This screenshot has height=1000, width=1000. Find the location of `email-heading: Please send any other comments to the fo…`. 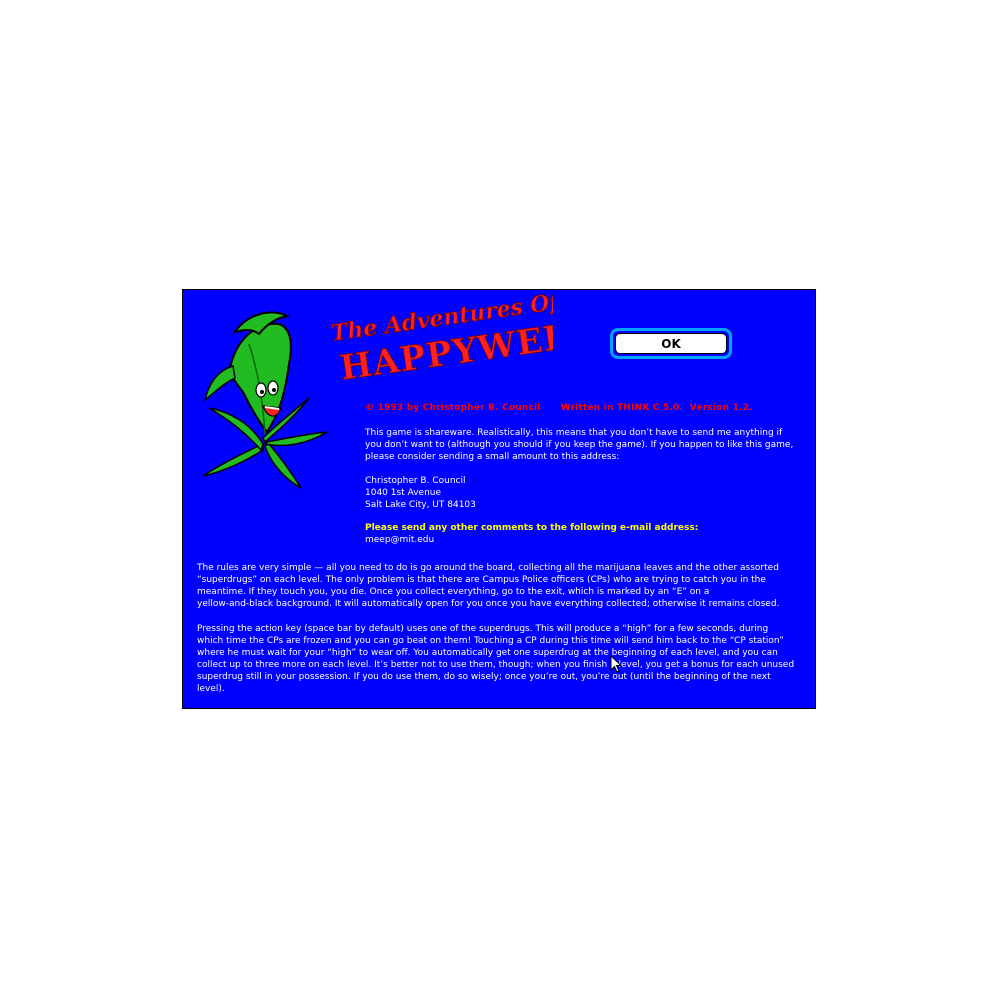

email-heading: Please send any other comments to the fo… is located at coordinates (532, 528).